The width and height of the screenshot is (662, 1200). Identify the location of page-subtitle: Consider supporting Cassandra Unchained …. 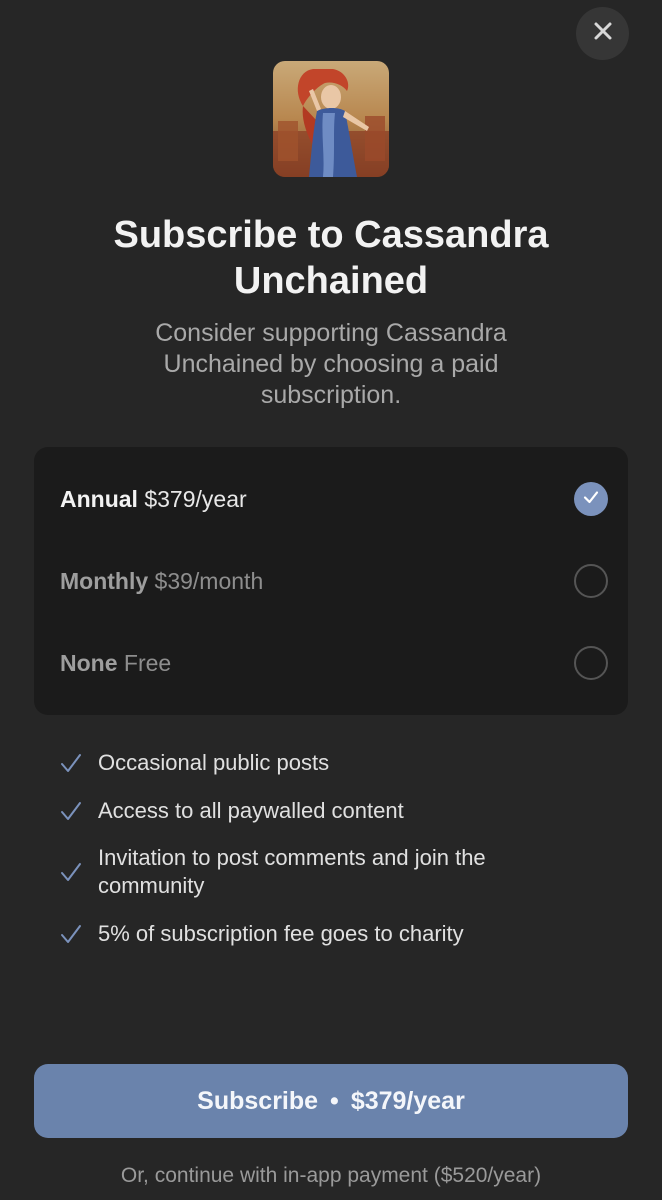
(331, 364).